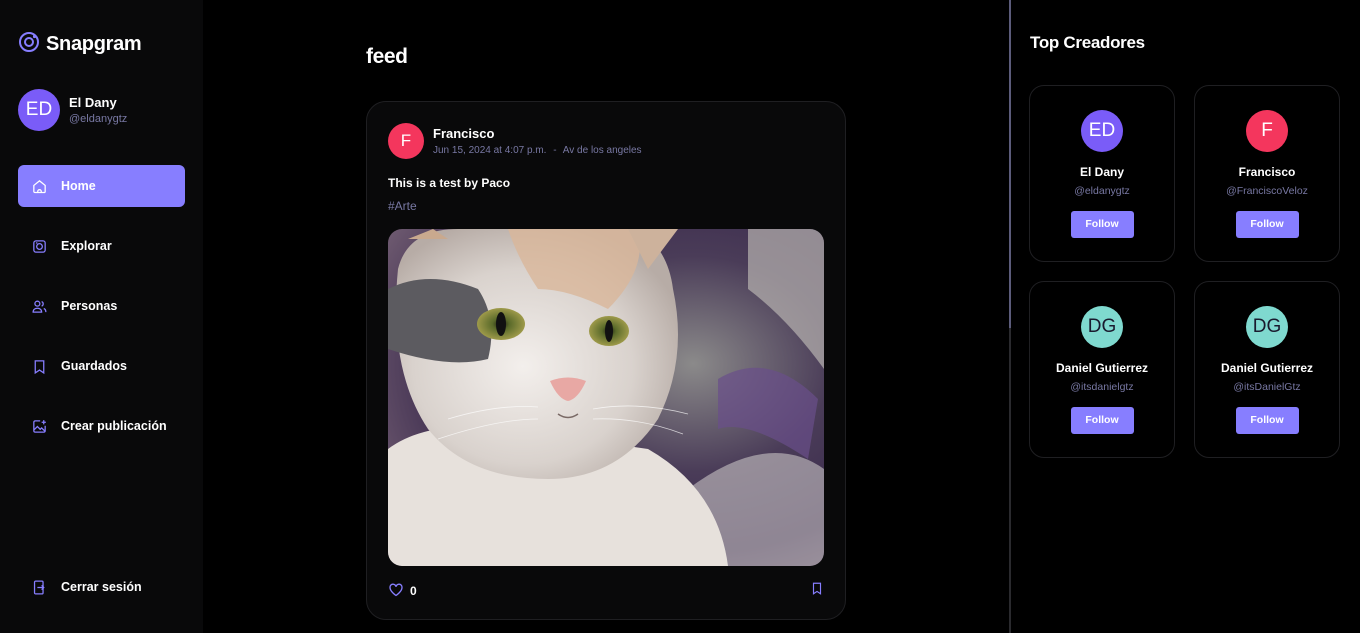 This screenshot has height=633, width=1360. I want to click on creator-handle: @itsDanielGtz, so click(1267, 387).